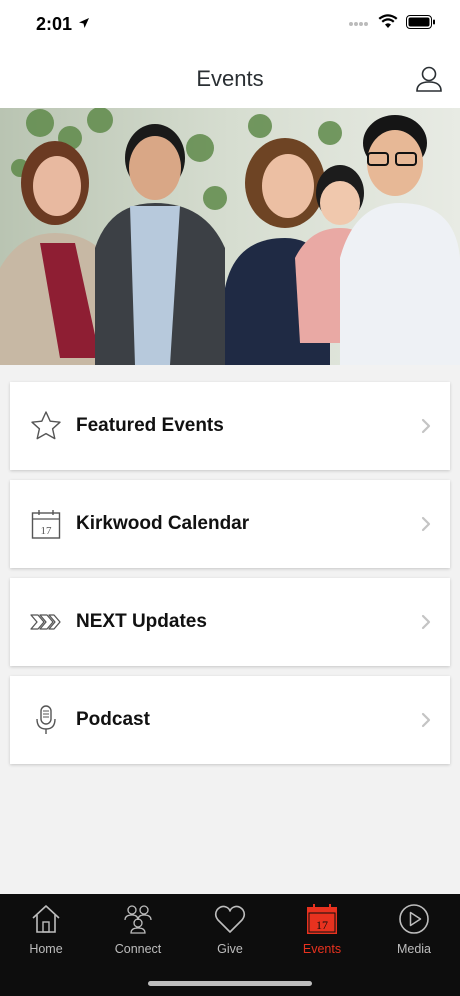 The height and width of the screenshot is (996, 460). Describe the element at coordinates (46, 949) in the screenshot. I see `tab-label: Home` at that location.